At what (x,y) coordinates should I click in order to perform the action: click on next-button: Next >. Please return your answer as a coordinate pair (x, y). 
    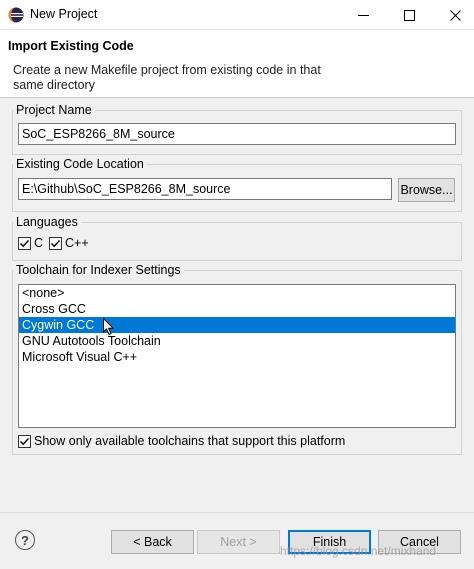
    Looking at the image, I should click on (238, 542).